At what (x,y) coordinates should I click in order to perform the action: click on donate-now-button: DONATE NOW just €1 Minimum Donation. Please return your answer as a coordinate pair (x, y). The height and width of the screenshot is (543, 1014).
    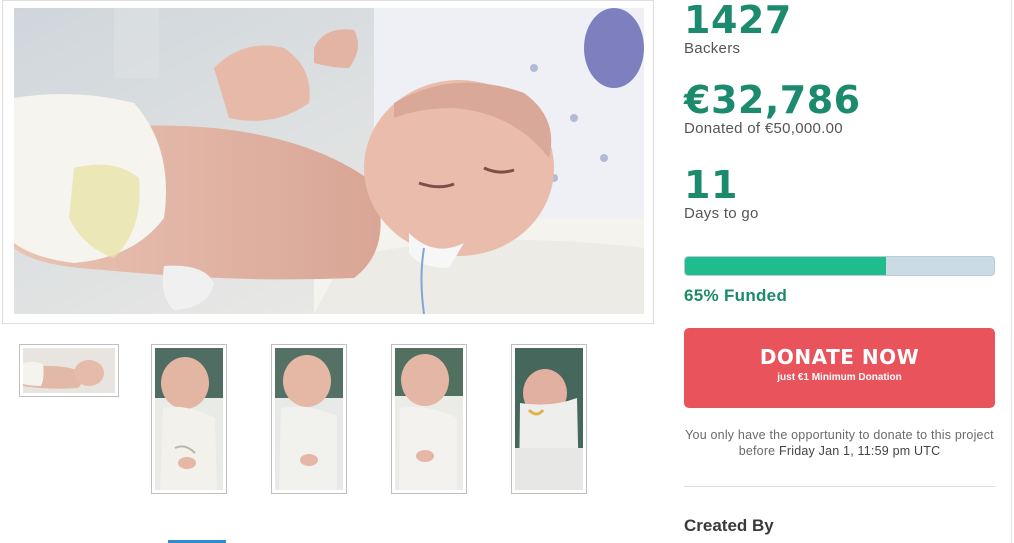
    Looking at the image, I should click on (839, 368).